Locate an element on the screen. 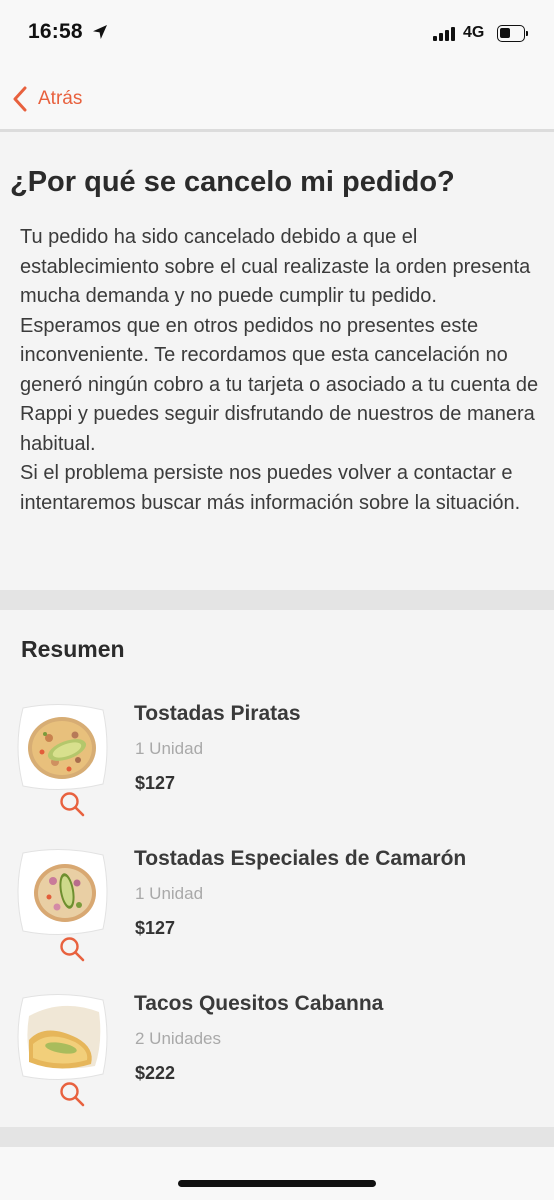  signal-icon is located at coordinates (446, 34).